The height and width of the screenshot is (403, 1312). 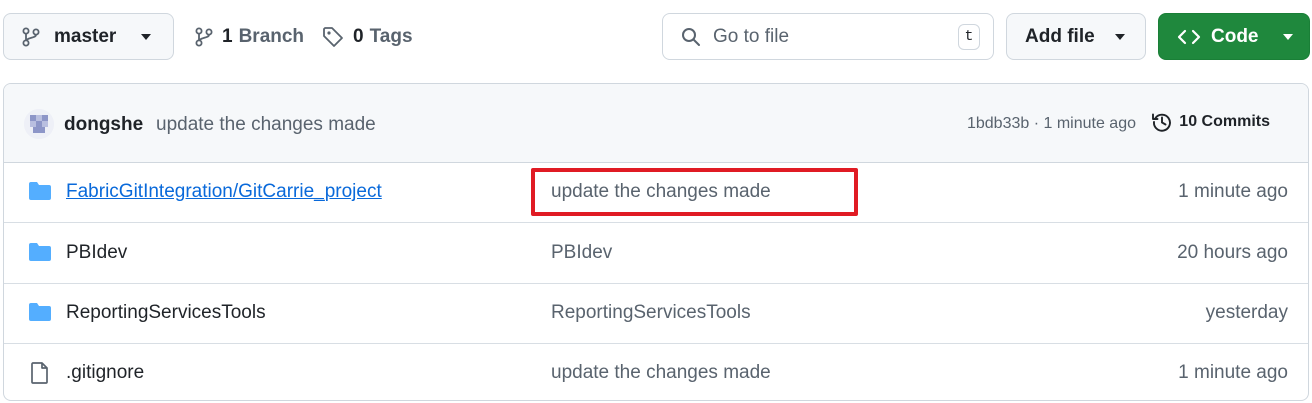 What do you see at coordinates (1189, 36) in the screenshot?
I see `code-icon` at bounding box center [1189, 36].